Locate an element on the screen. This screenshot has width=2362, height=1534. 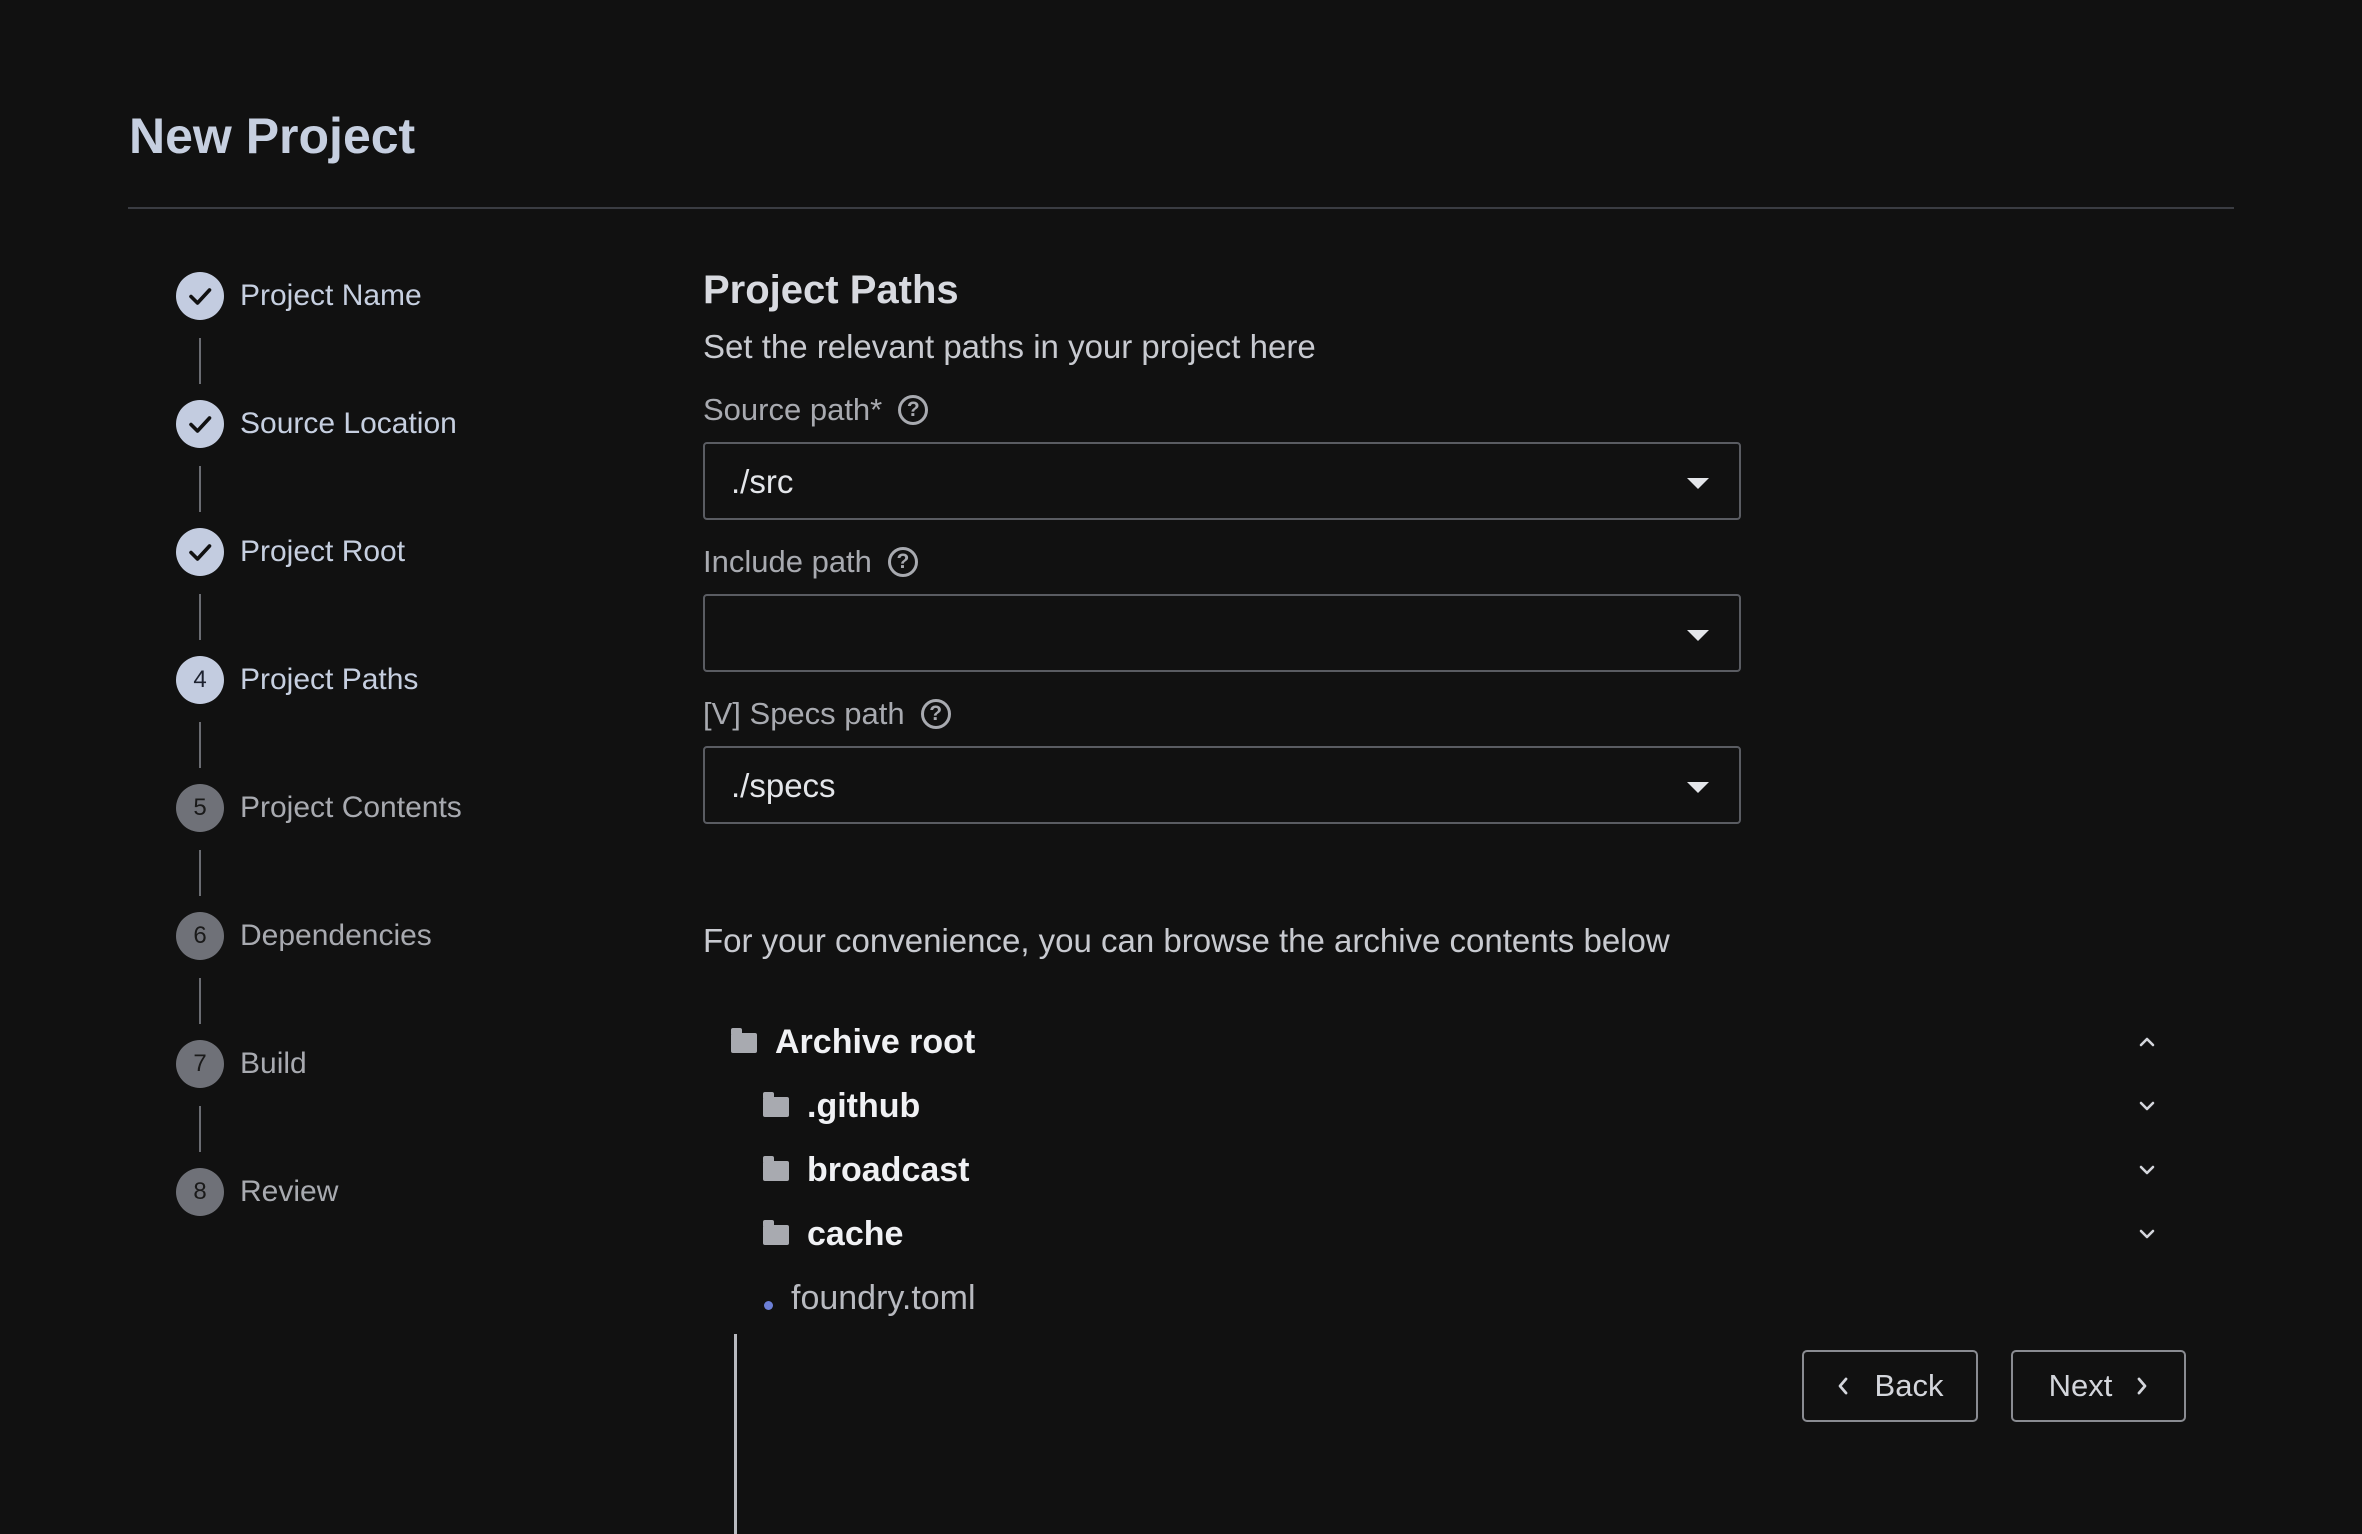
include-path-field: Include path ? is located at coordinates (1483, 606).